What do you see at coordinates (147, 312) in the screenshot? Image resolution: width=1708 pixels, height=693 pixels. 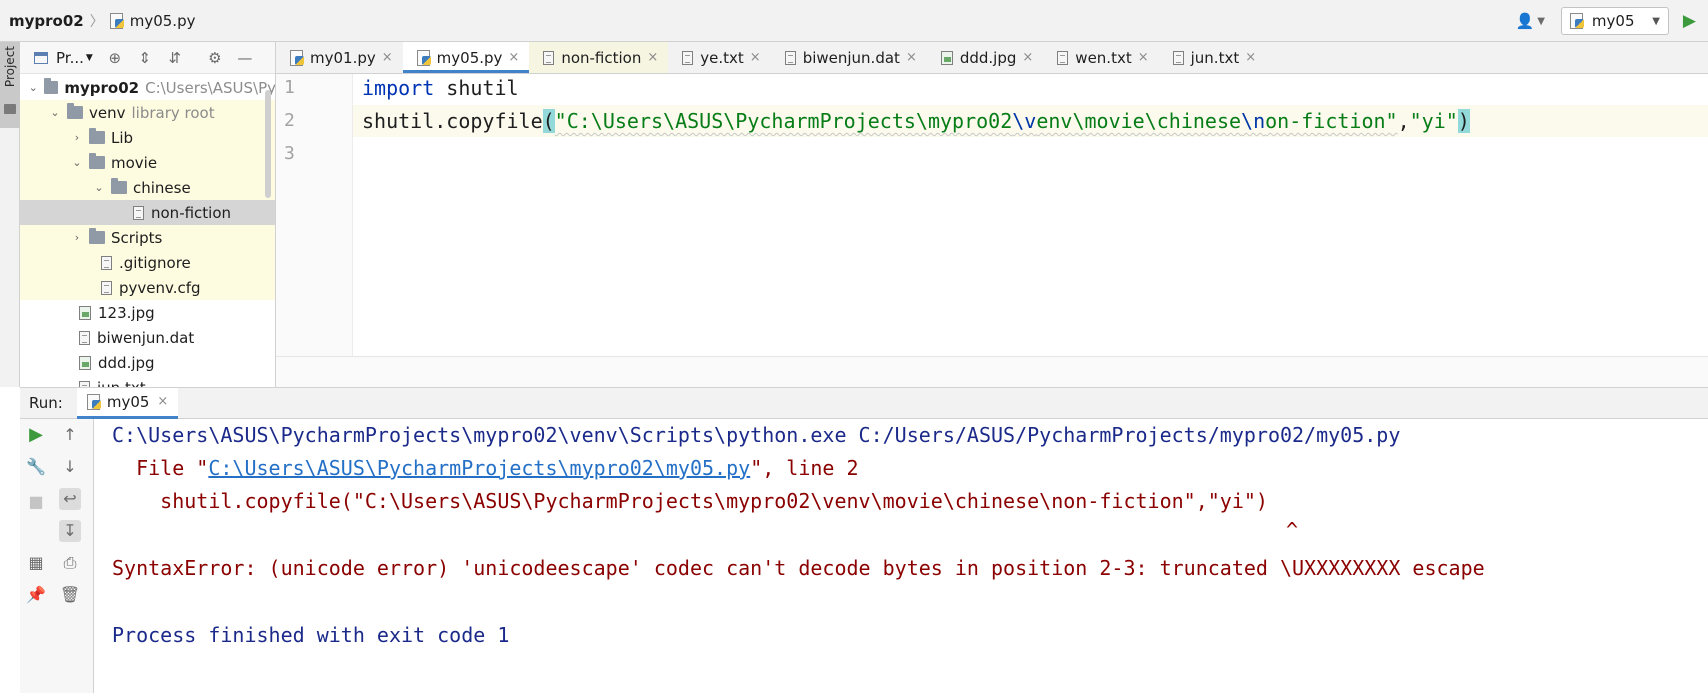 I see `tree-item-123-jpg: 123.jpg` at bounding box center [147, 312].